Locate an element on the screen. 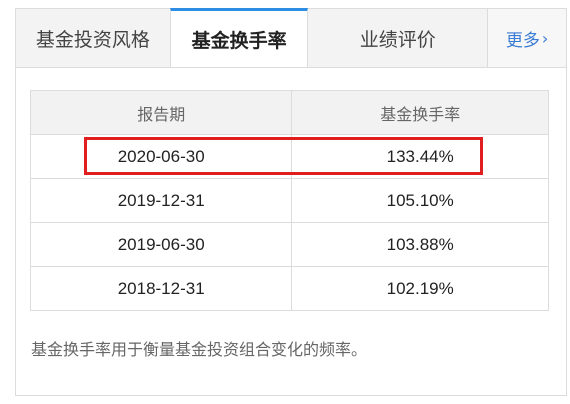  header-turnover-rate: 基金换手率 is located at coordinates (420, 112).